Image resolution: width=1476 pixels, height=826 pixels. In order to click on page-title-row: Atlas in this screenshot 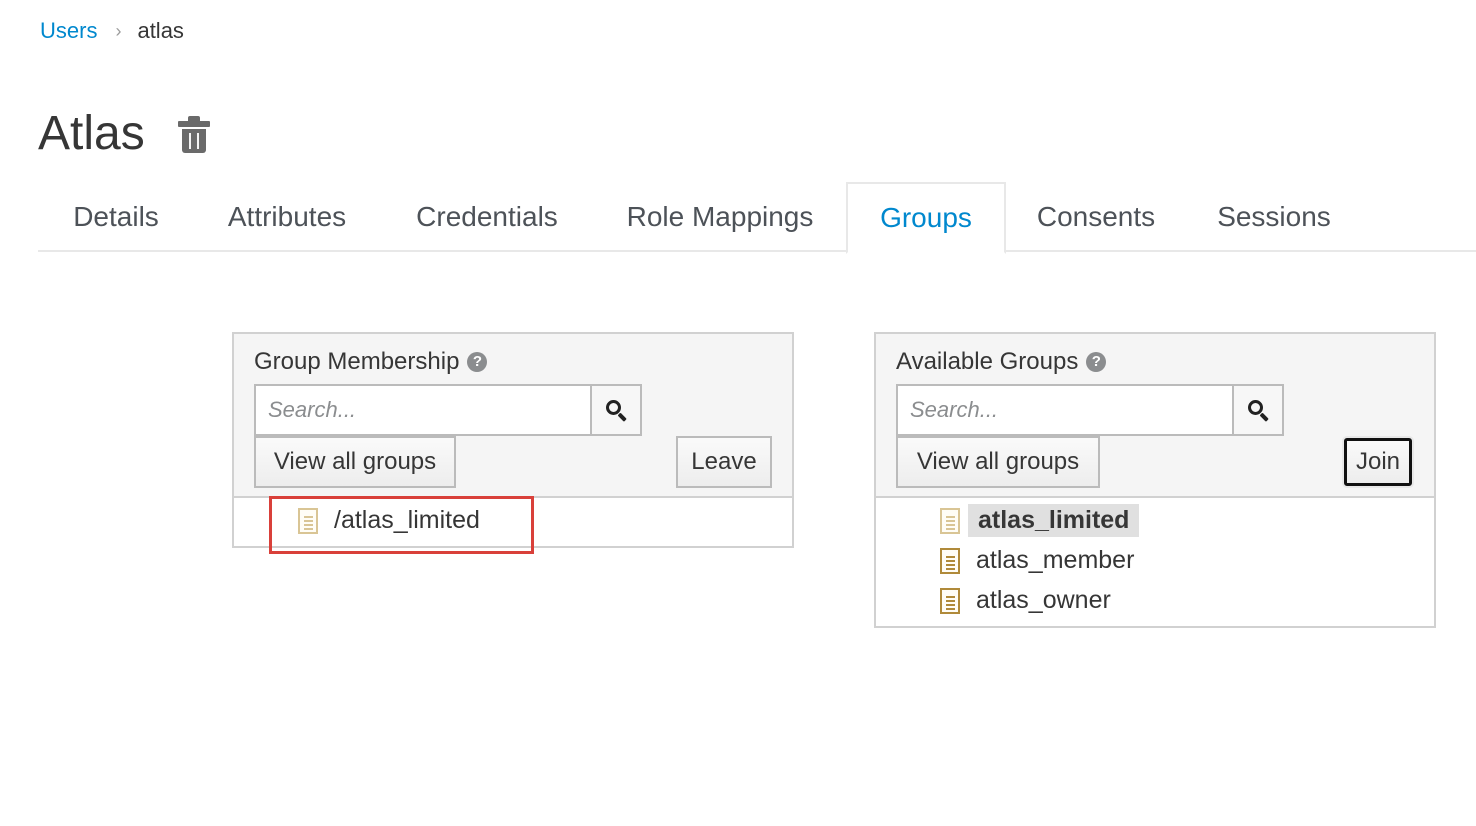, I will do `click(124, 133)`.